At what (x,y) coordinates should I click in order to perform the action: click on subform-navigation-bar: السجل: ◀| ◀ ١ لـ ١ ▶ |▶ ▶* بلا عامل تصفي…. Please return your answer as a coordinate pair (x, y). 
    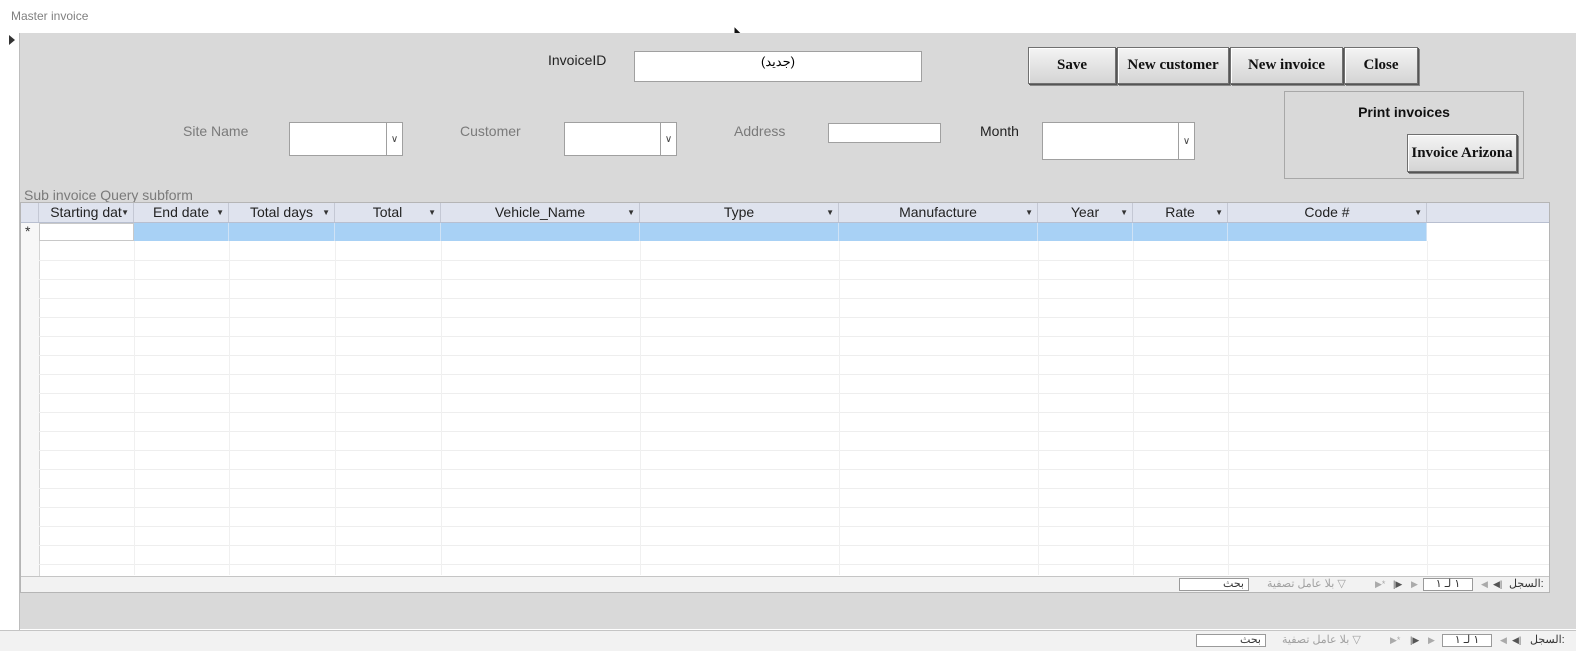
    Looking at the image, I should click on (785, 584).